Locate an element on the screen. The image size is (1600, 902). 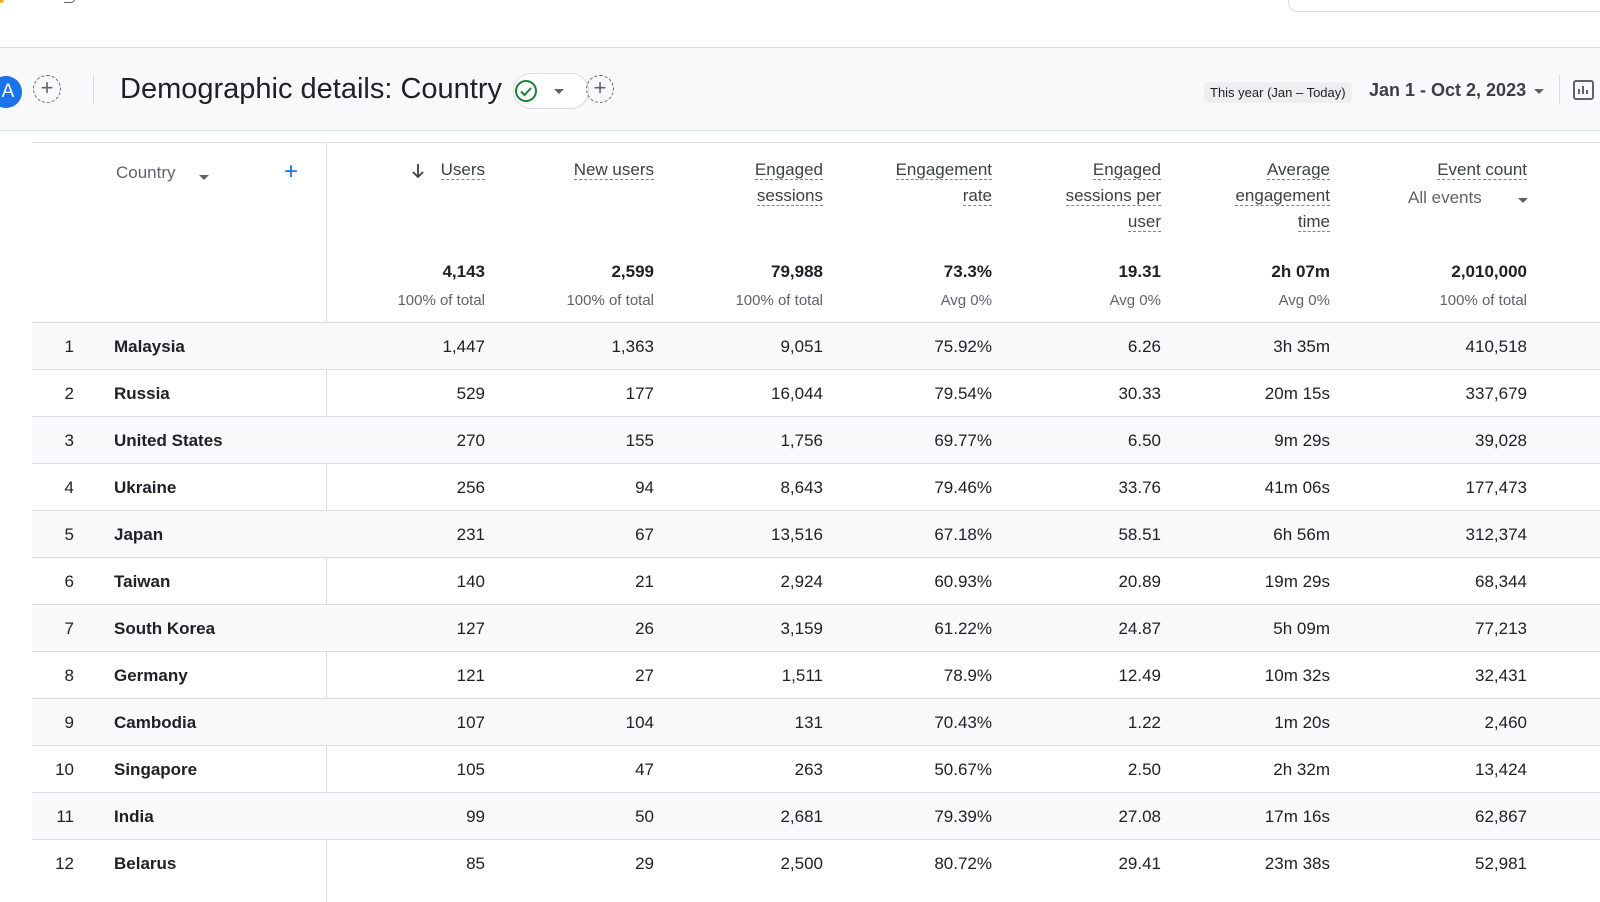
row-index: 10 is located at coordinates (64, 769).